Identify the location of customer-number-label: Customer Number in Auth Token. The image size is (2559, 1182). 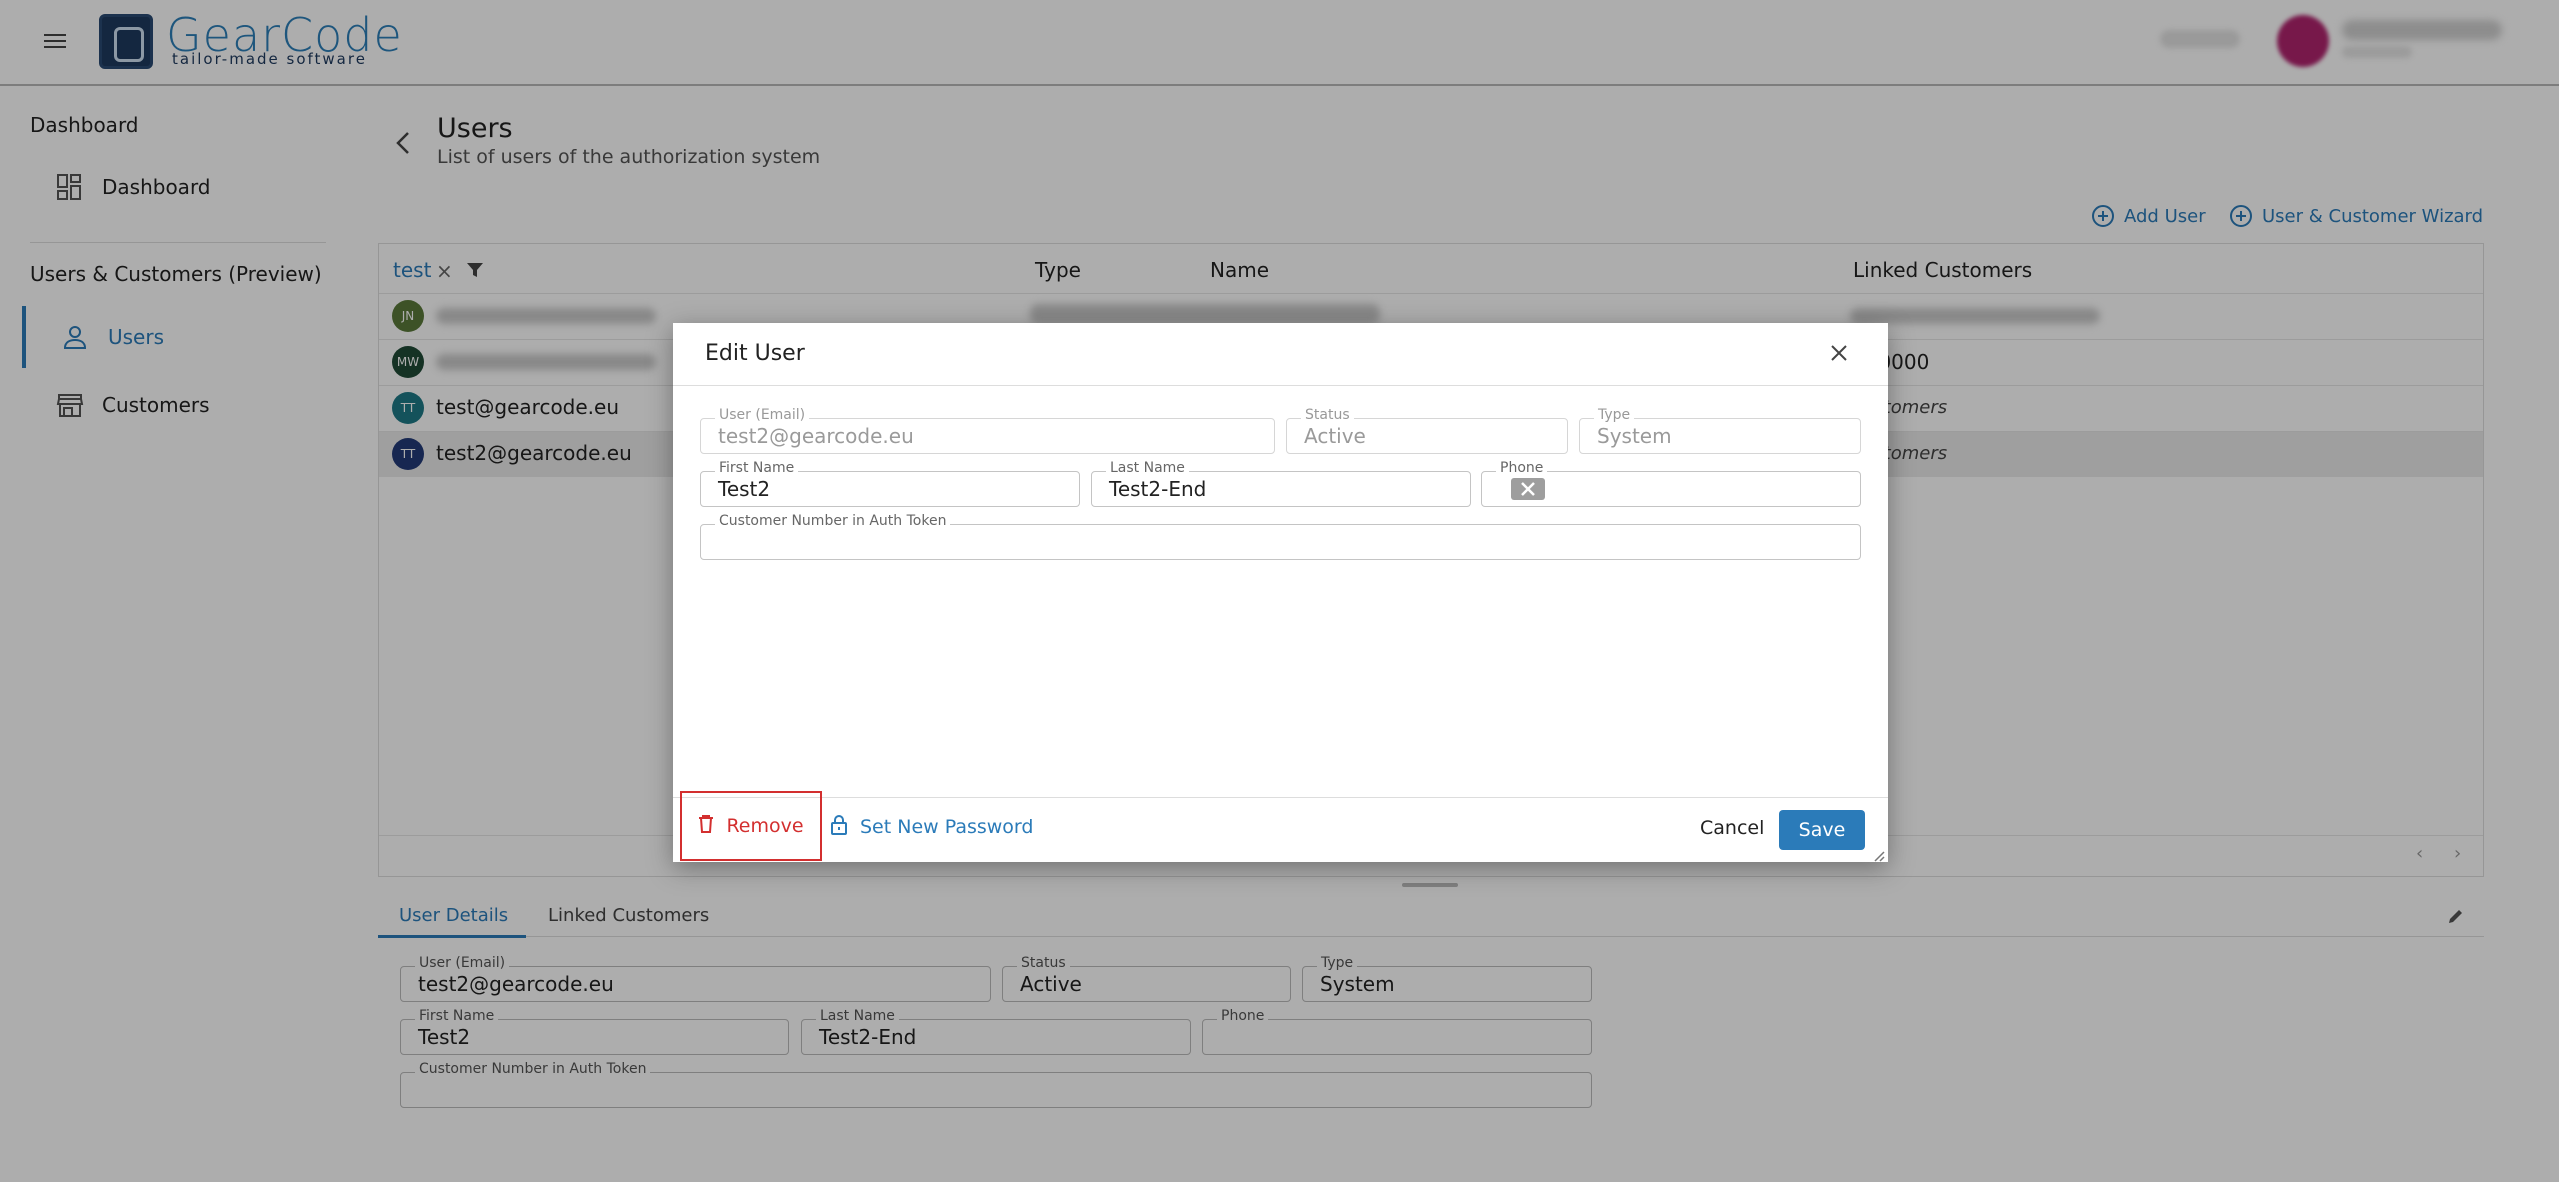
(833, 521).